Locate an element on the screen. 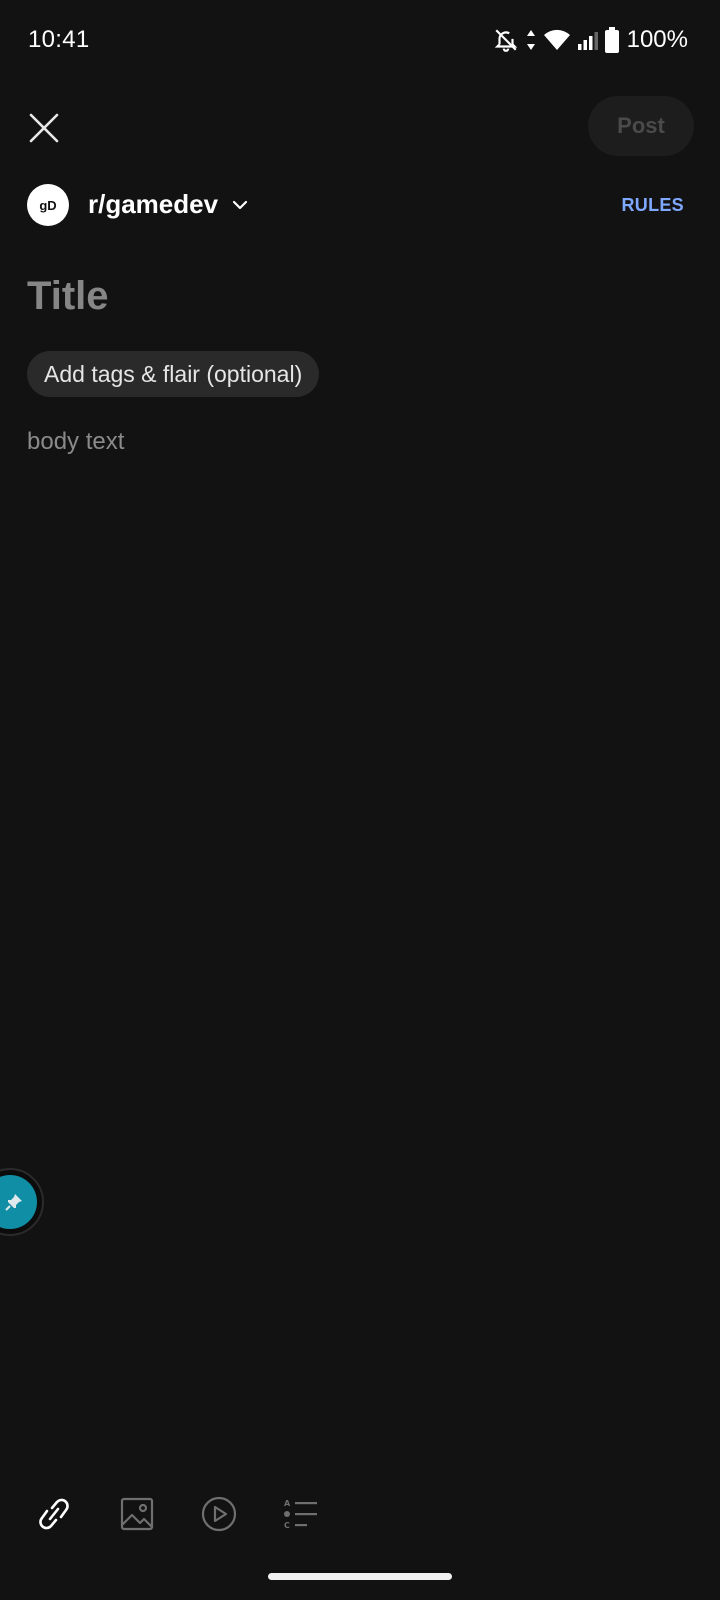 The height and width of the screenshot is (1600, 720). image-icon is located at coordinates (137, 1514).